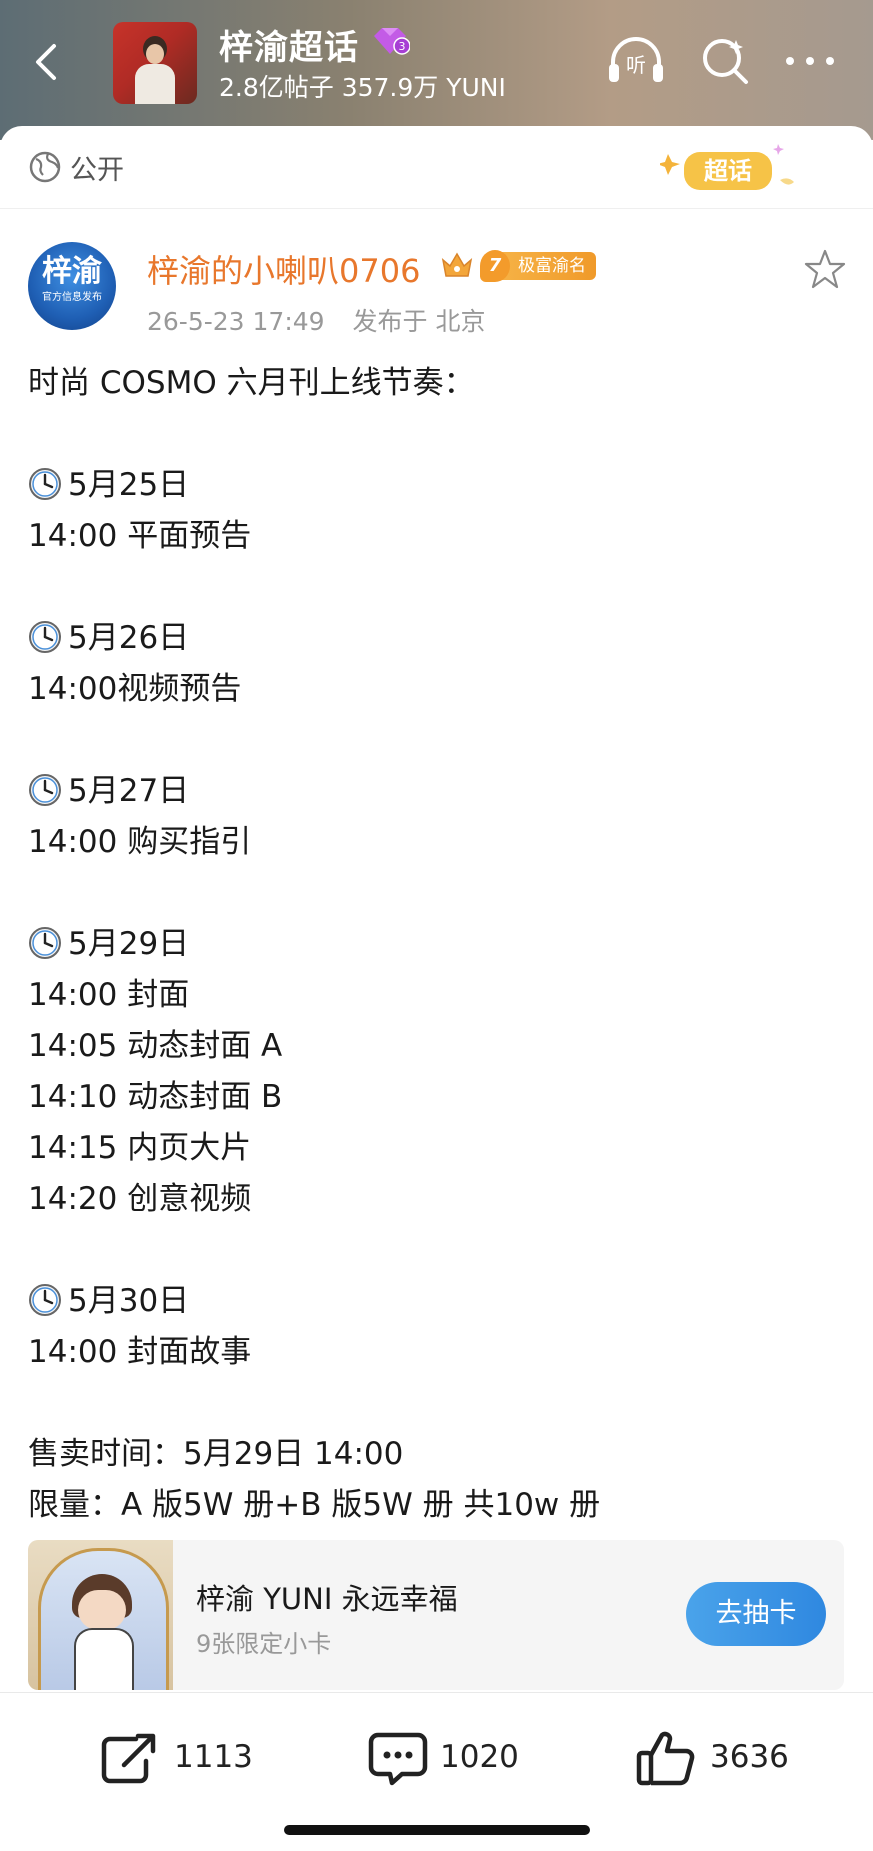 This screenshot has height=1851, width=873. Describe the element at coordinates (438, 1352) in the screenshot. I see `post-line: 14:00 封面故事` at that location.